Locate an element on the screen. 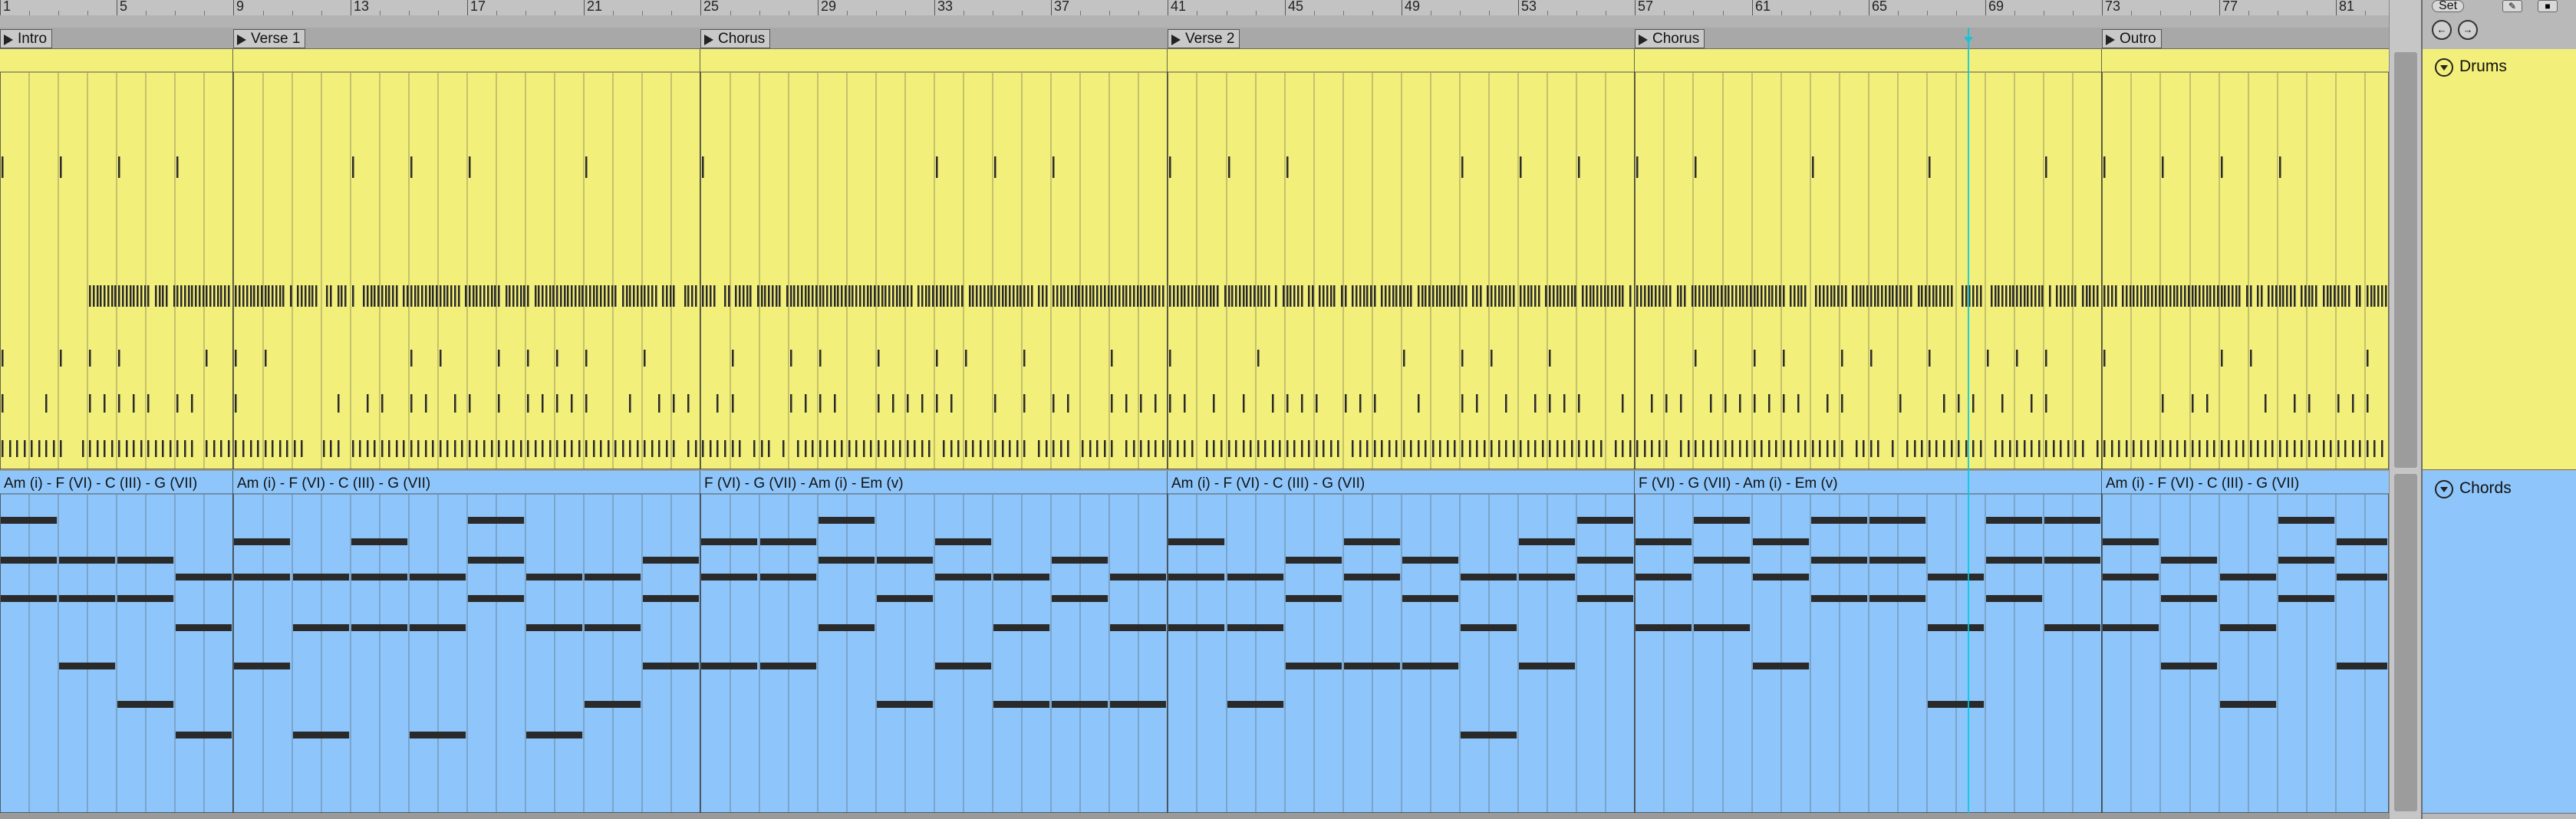  track-name-drums: Drums is located at coordinates (2483, 67).